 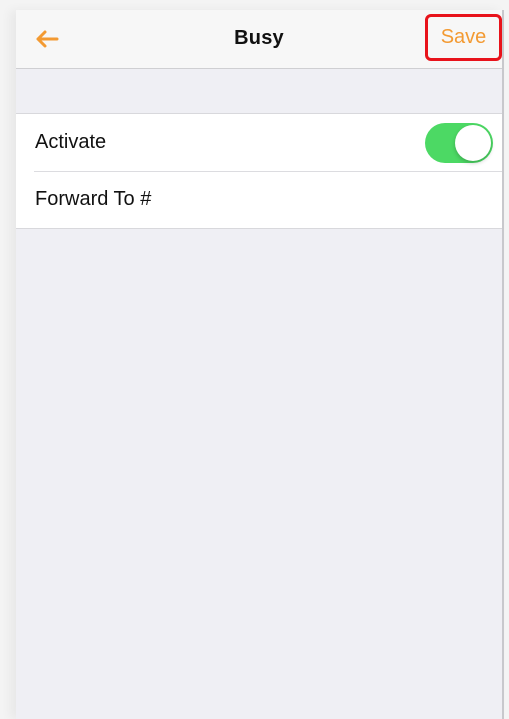 What do you see at coordinates (71, 142) in the screenshot?
I see `activate-label: Activate` at bounding box center [71, 142].